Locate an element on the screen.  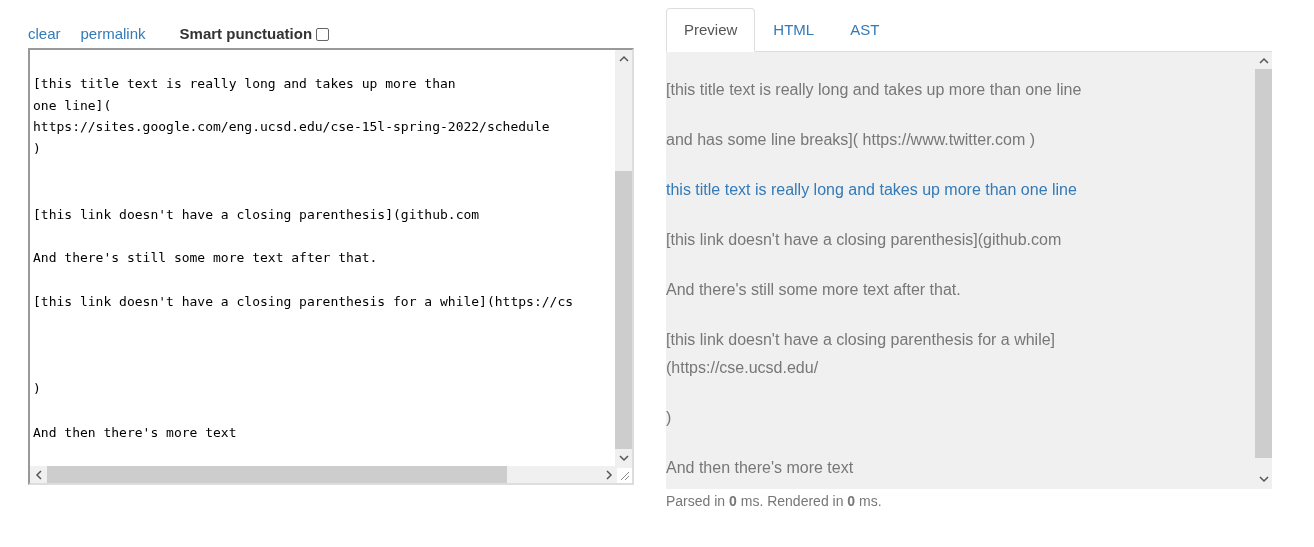
preview-paragraph: ) is located at coordinates (669, 418).